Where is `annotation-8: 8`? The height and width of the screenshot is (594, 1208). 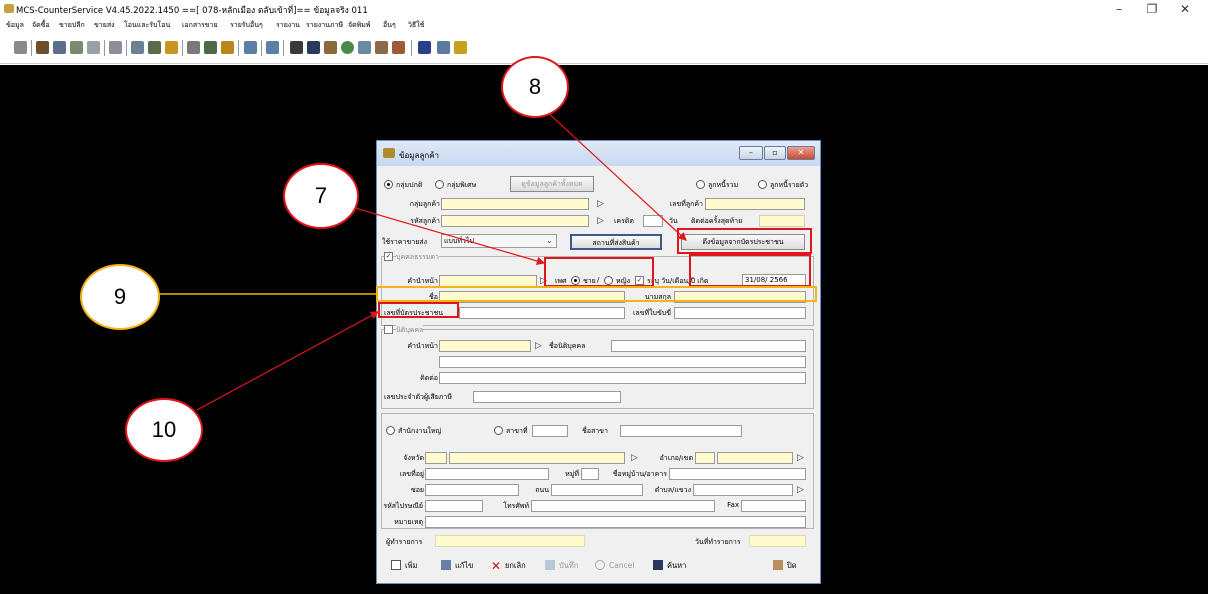 annotation-8: 8 is located at coordinates (535, 87).